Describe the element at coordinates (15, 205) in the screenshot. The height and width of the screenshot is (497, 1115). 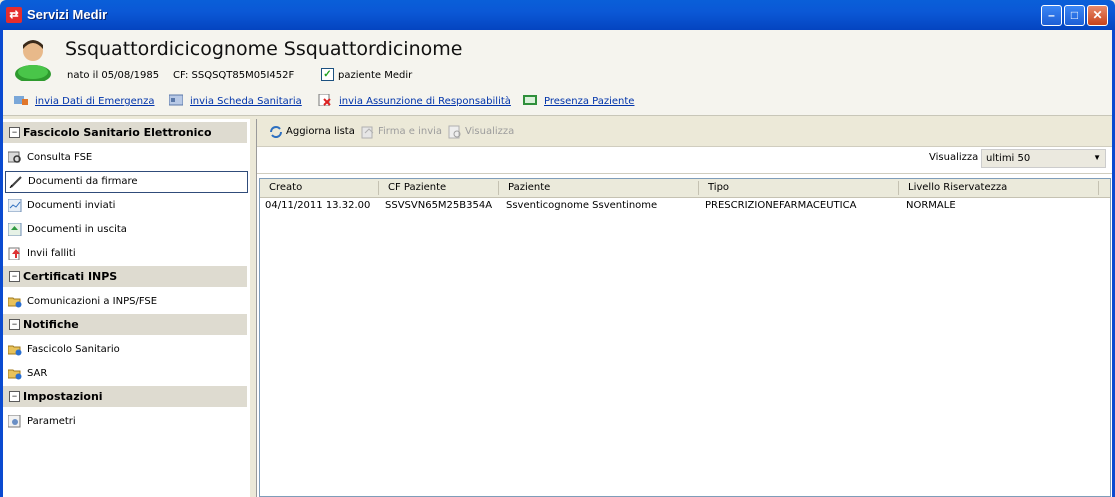
I see `sent-docs-icon` at that location.